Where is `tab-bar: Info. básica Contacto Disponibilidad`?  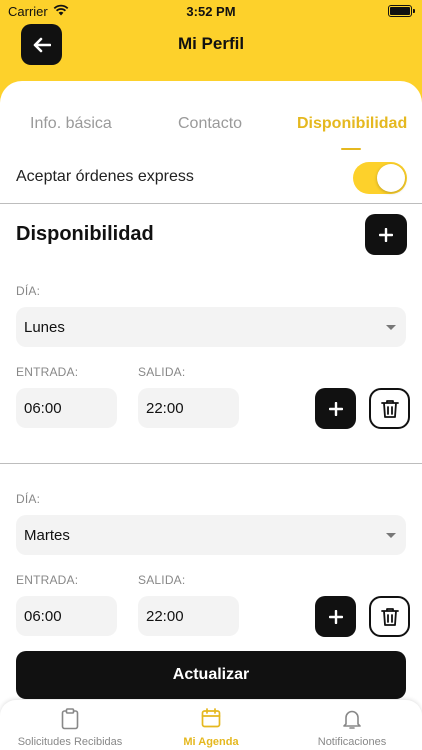 tab-bar: Info. básica Contacto Disponibilidad is located at coordinates (211, 116).